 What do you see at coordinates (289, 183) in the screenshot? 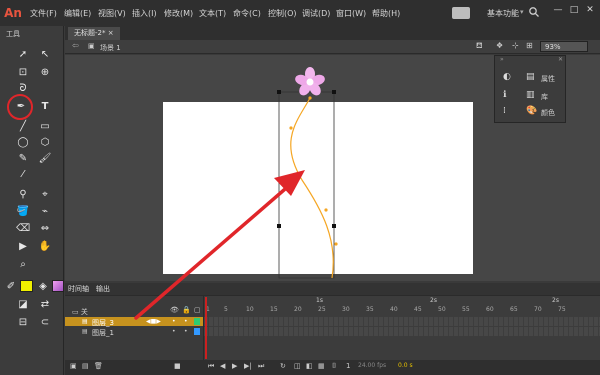
I see `red-arrowhead` at bounding box center [289, 183].